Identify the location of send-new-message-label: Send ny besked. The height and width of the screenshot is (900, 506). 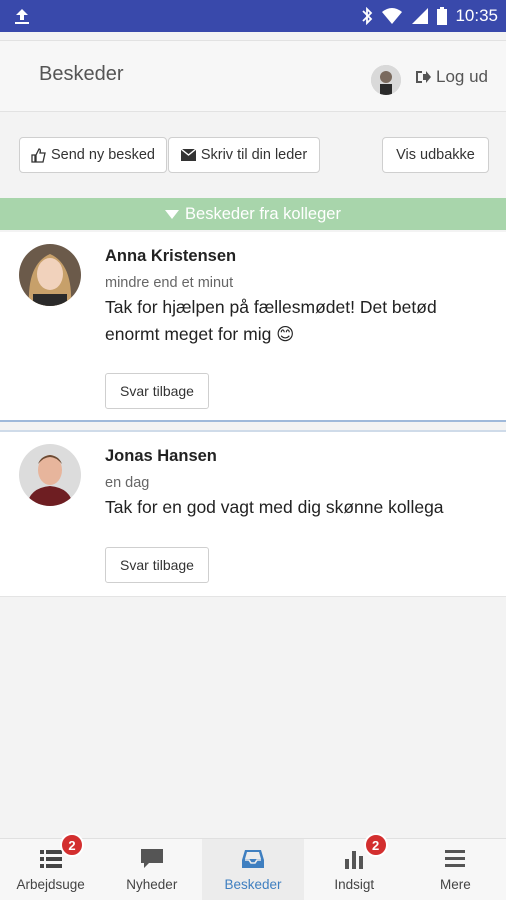
(103, 155).